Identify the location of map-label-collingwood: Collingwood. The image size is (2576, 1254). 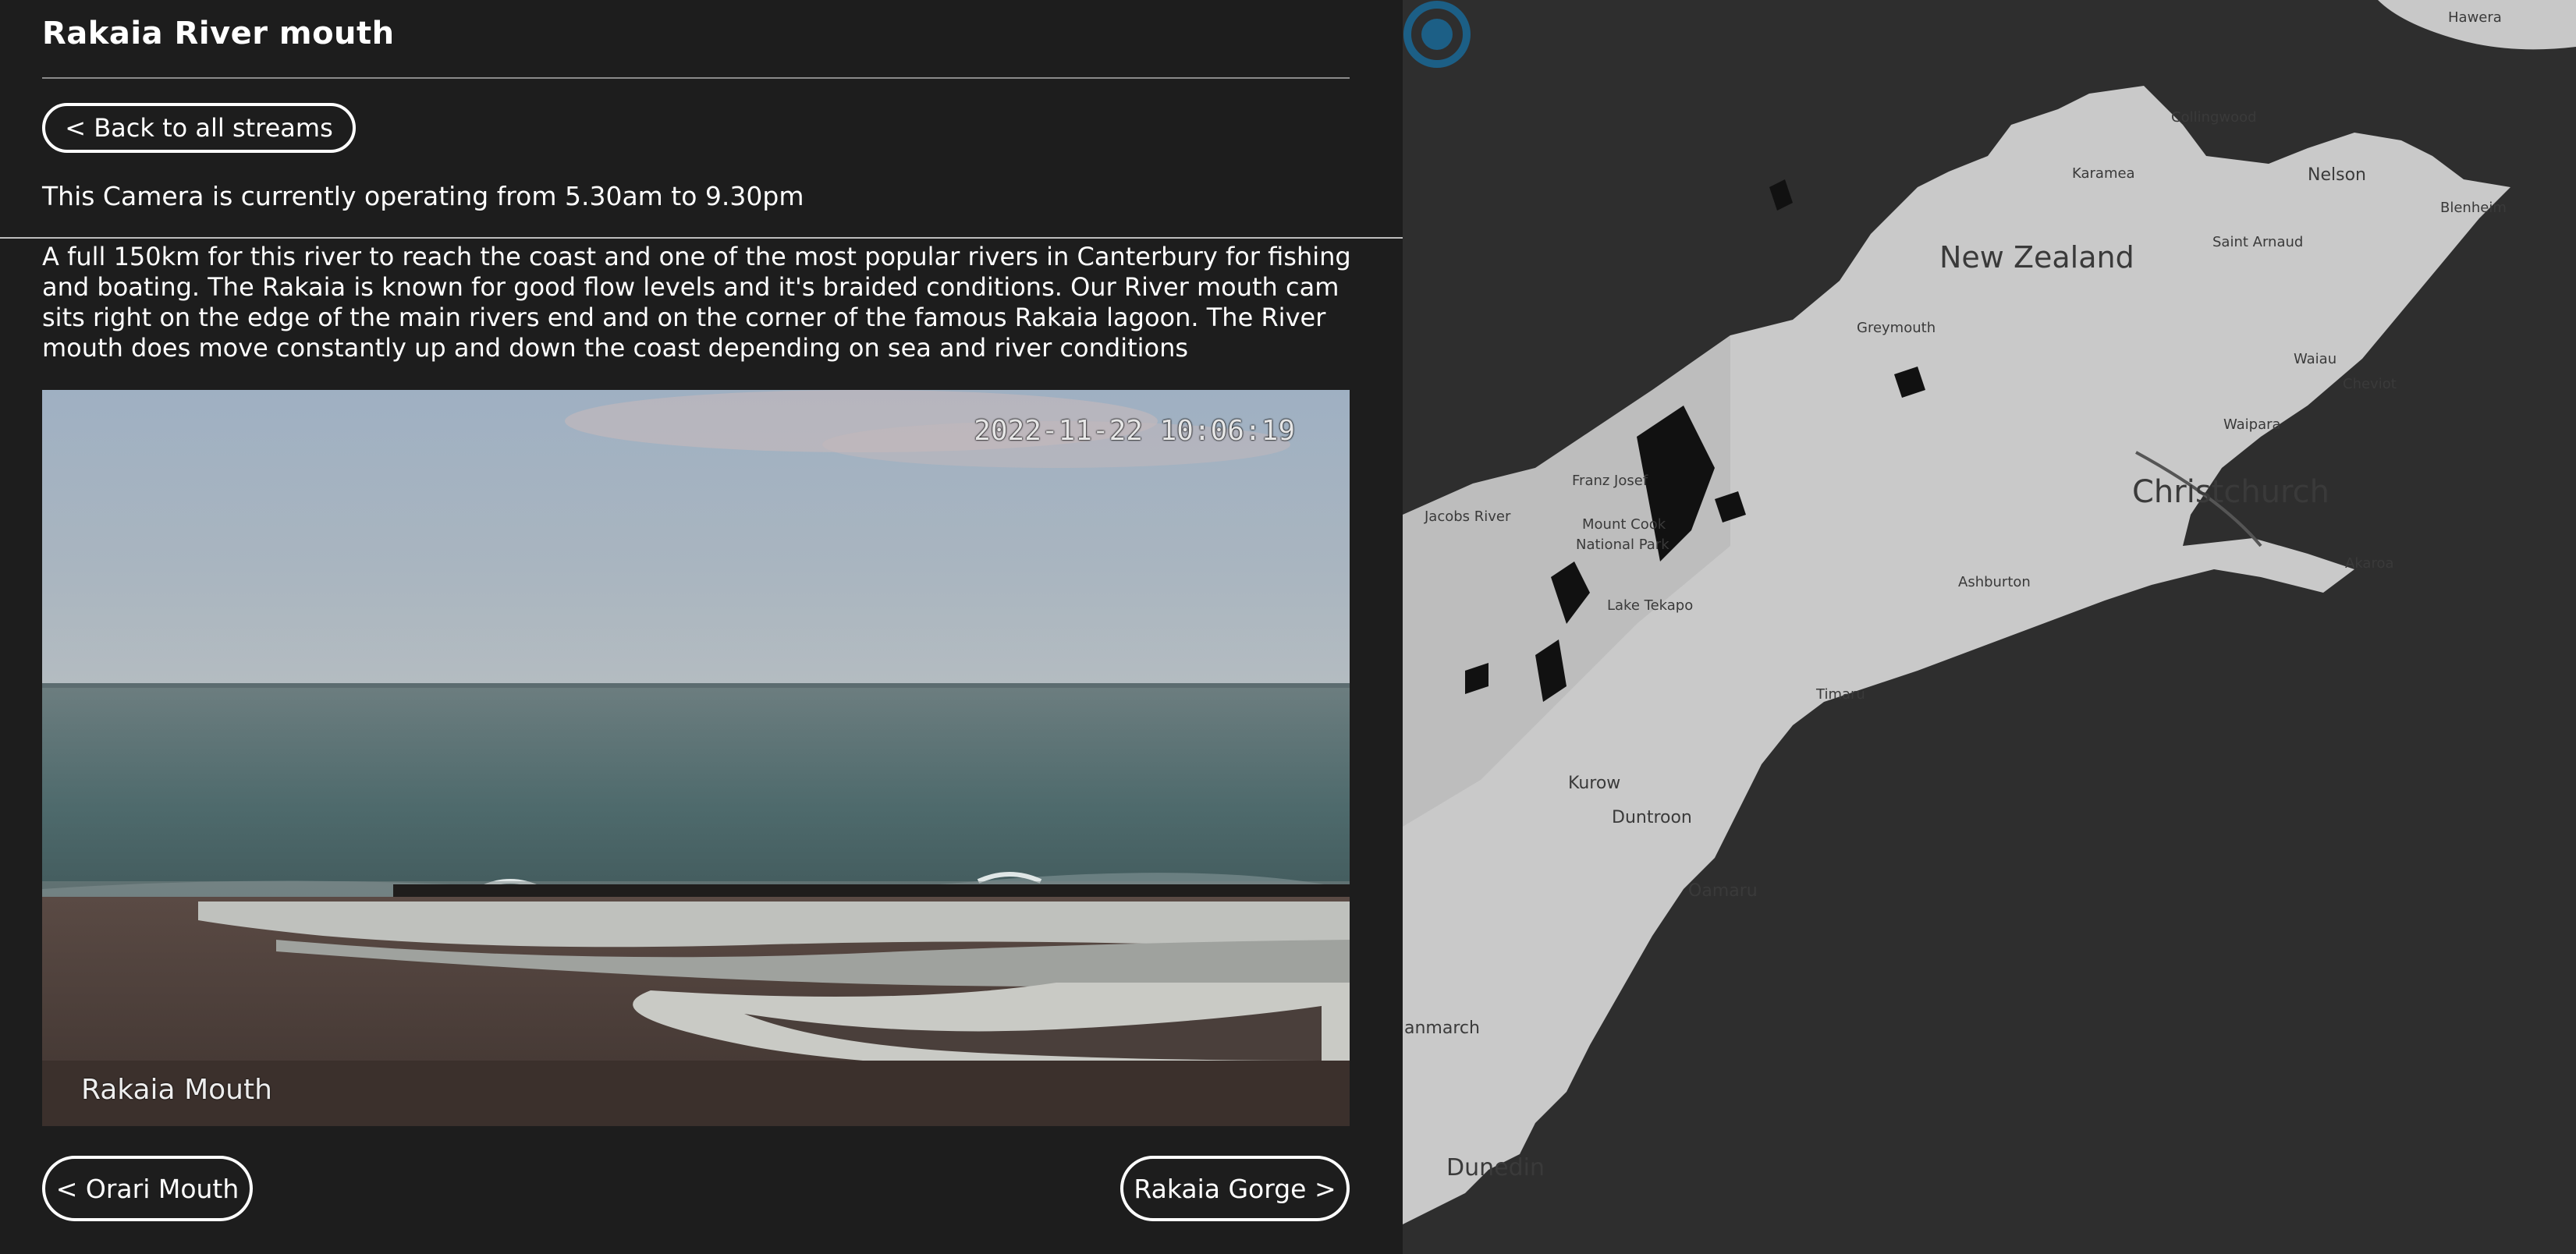
(2214, 117).